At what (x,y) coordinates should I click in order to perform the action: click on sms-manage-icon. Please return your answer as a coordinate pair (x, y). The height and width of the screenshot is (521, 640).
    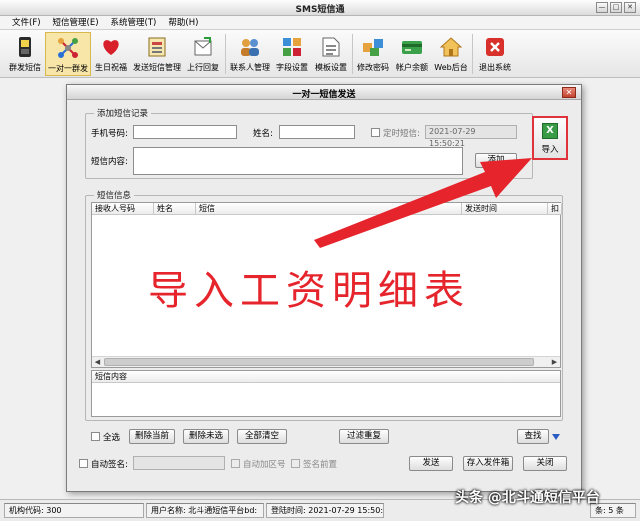
    Looking at the image, I should click on (157, 47).